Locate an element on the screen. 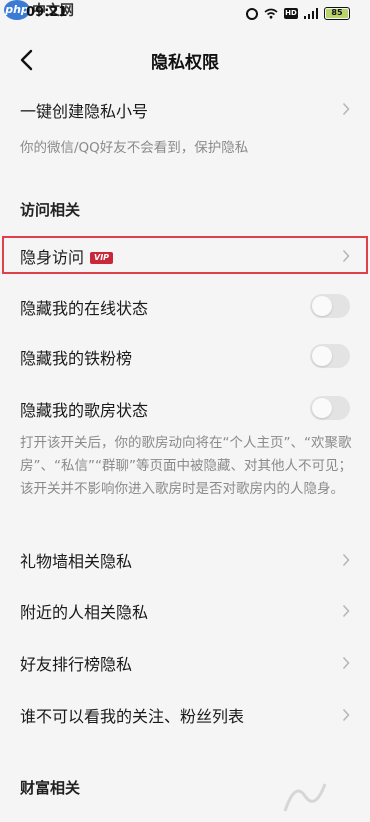  follow-fans-list-privacy-label: 谁不可以看我的关注、粉丝列表 is located at coordinates (132, 716).